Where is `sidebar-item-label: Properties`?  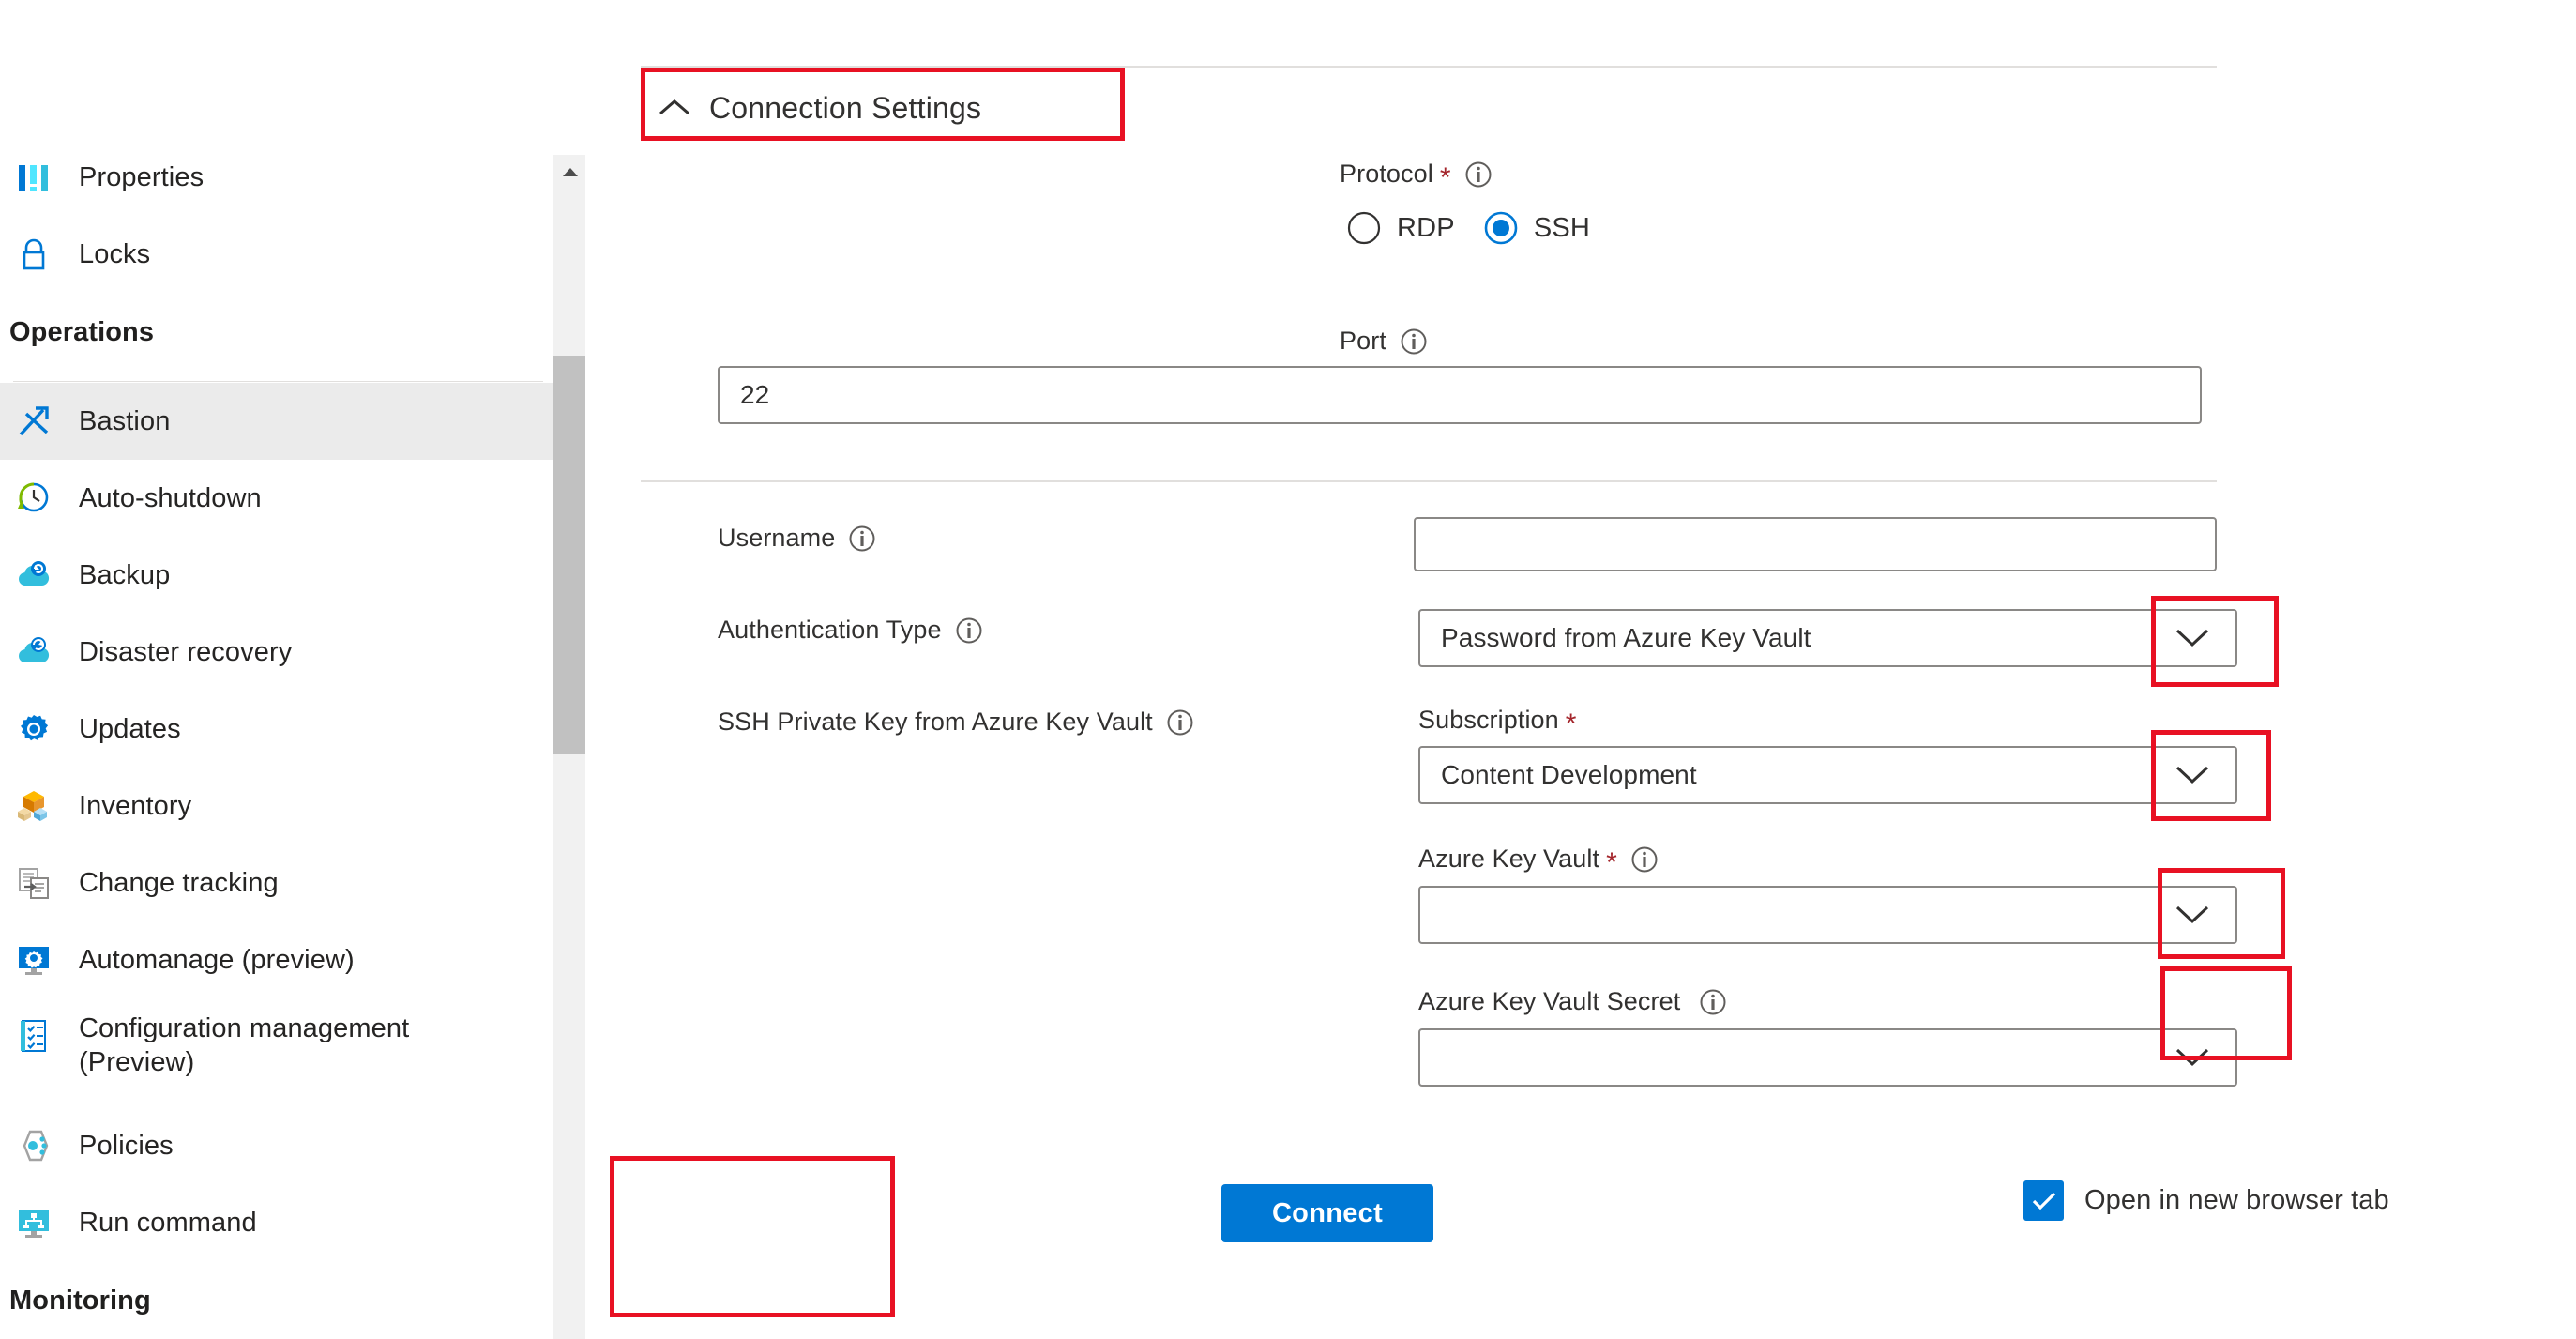 sidebar-item-label: Properties is located at coordinates (142, 177).